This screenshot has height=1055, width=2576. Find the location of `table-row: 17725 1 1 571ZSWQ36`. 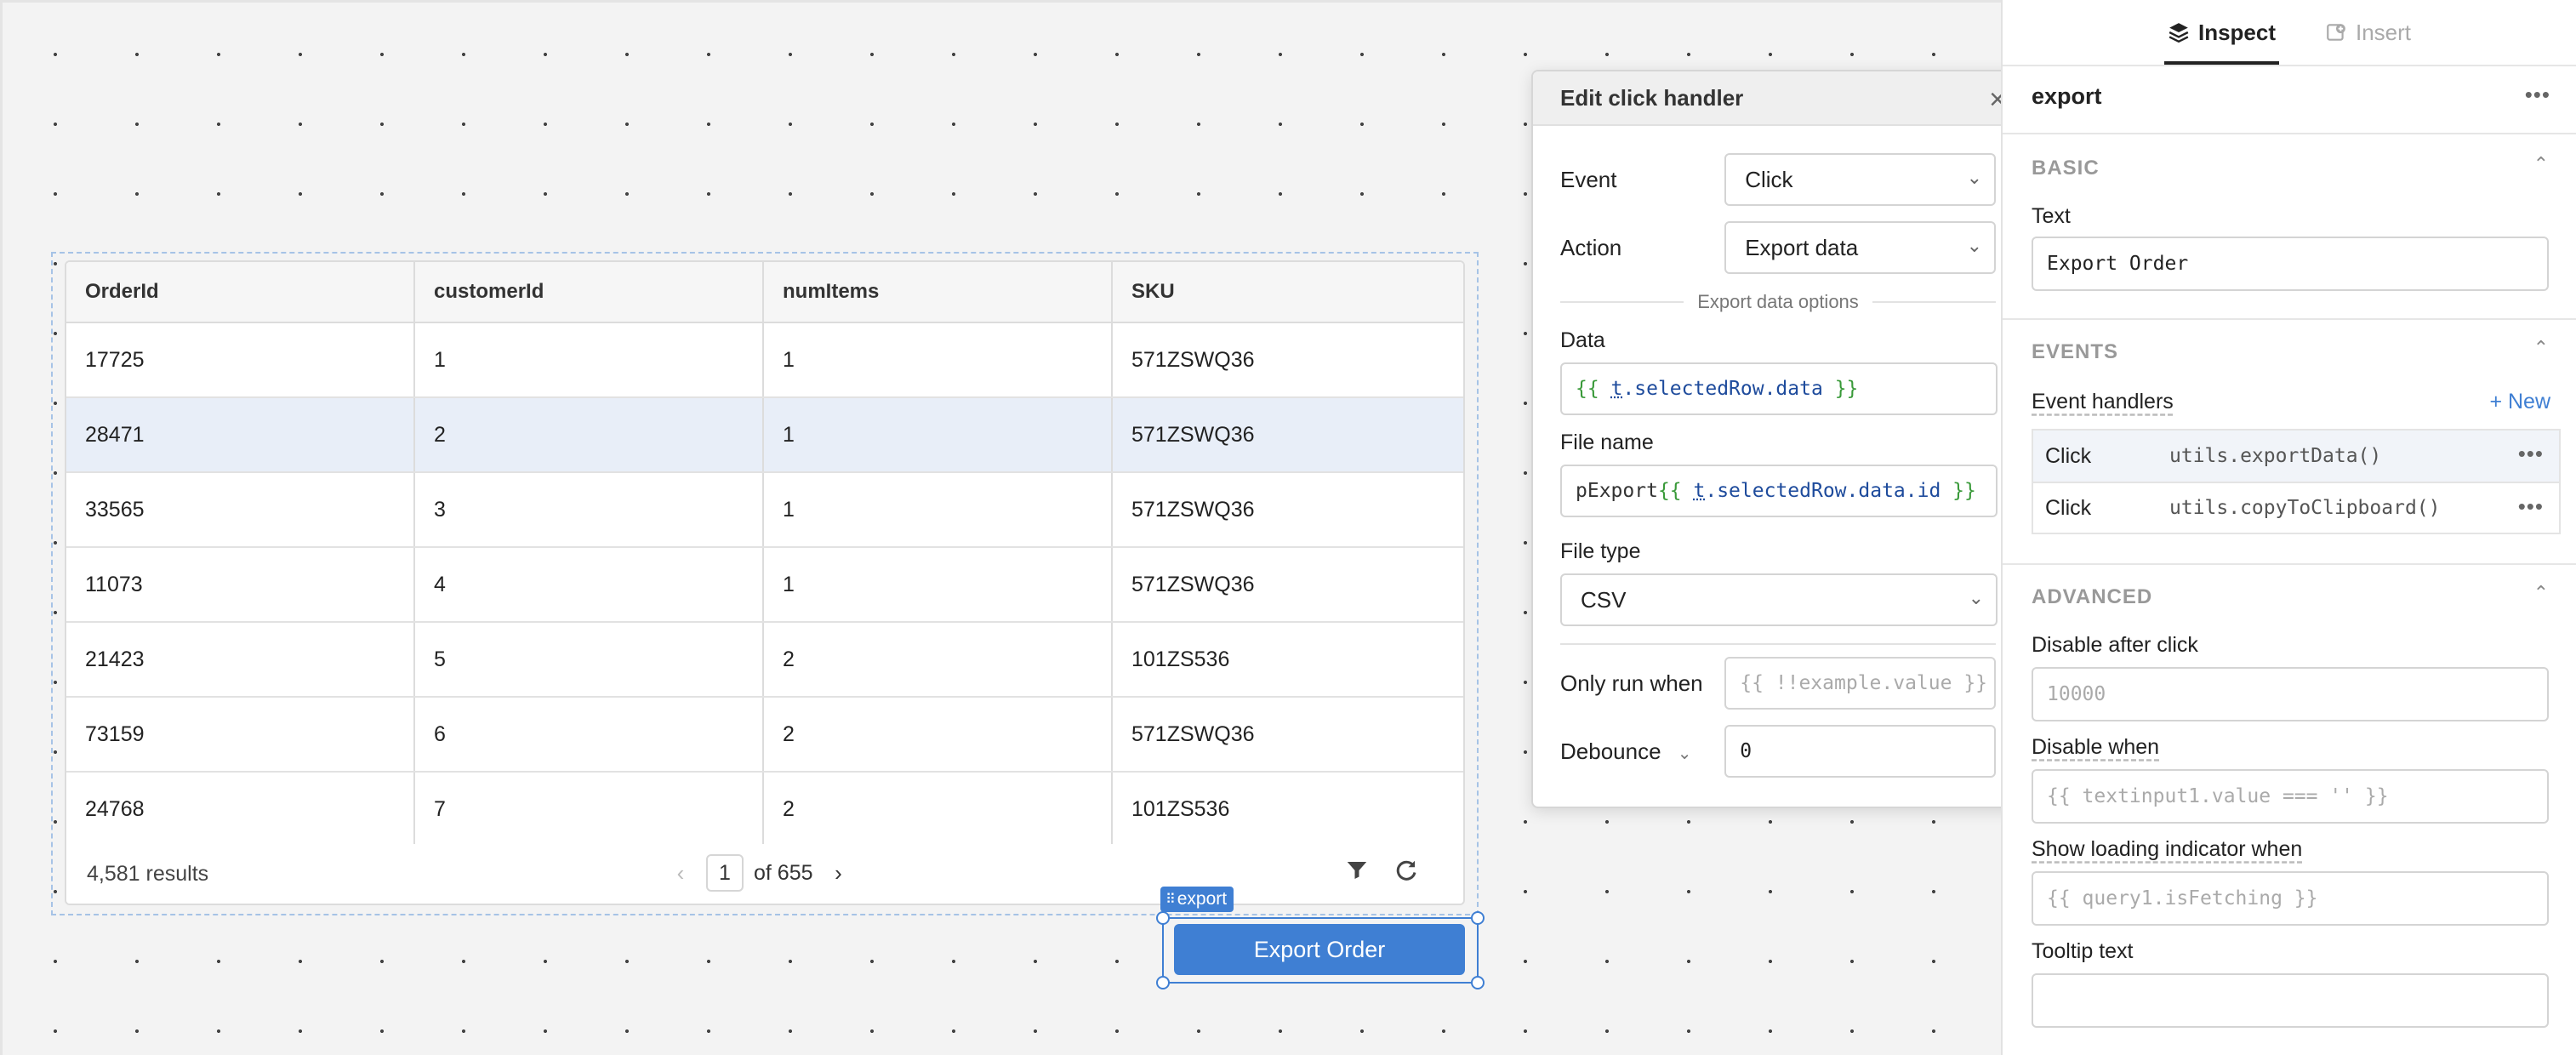

table-row: 17725 1 1 571ZSWQ36 is located at coordinates (765, 360).